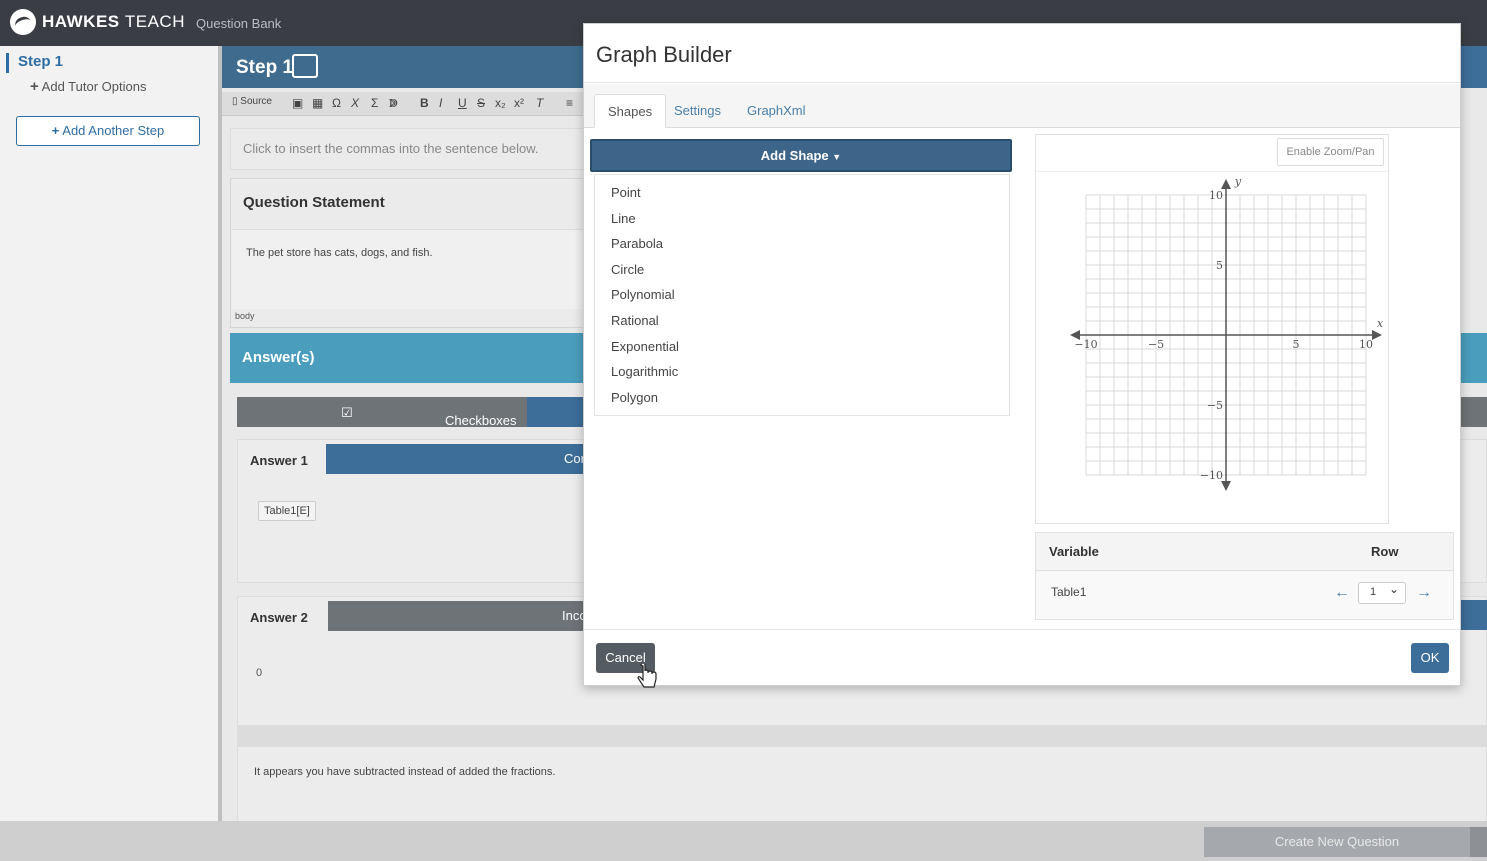  I want to click on brand-light: TEACH, so click(154, 21).